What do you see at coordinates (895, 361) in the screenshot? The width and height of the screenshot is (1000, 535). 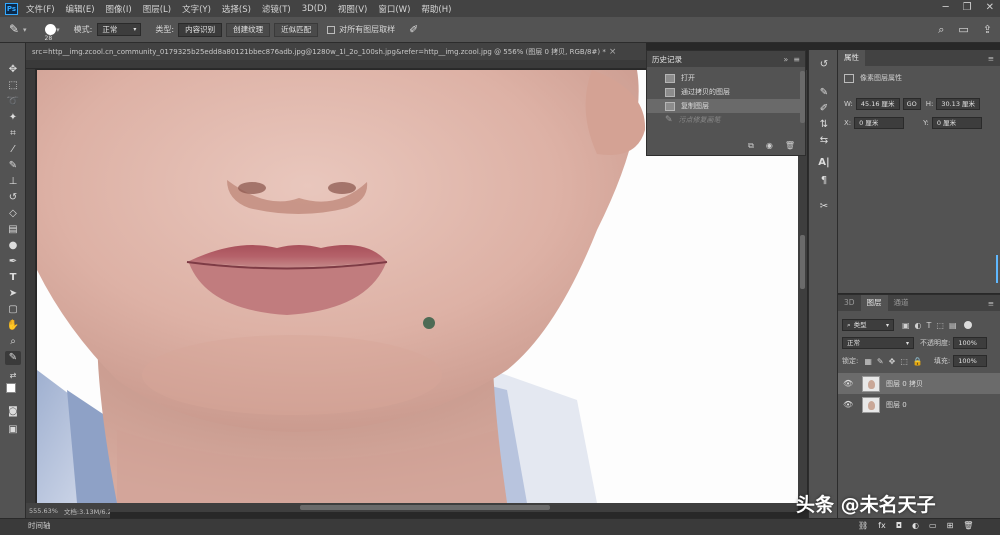 I see `lock-icons: ▦✎✥⬚🔒` at bounding box center [895, 361].